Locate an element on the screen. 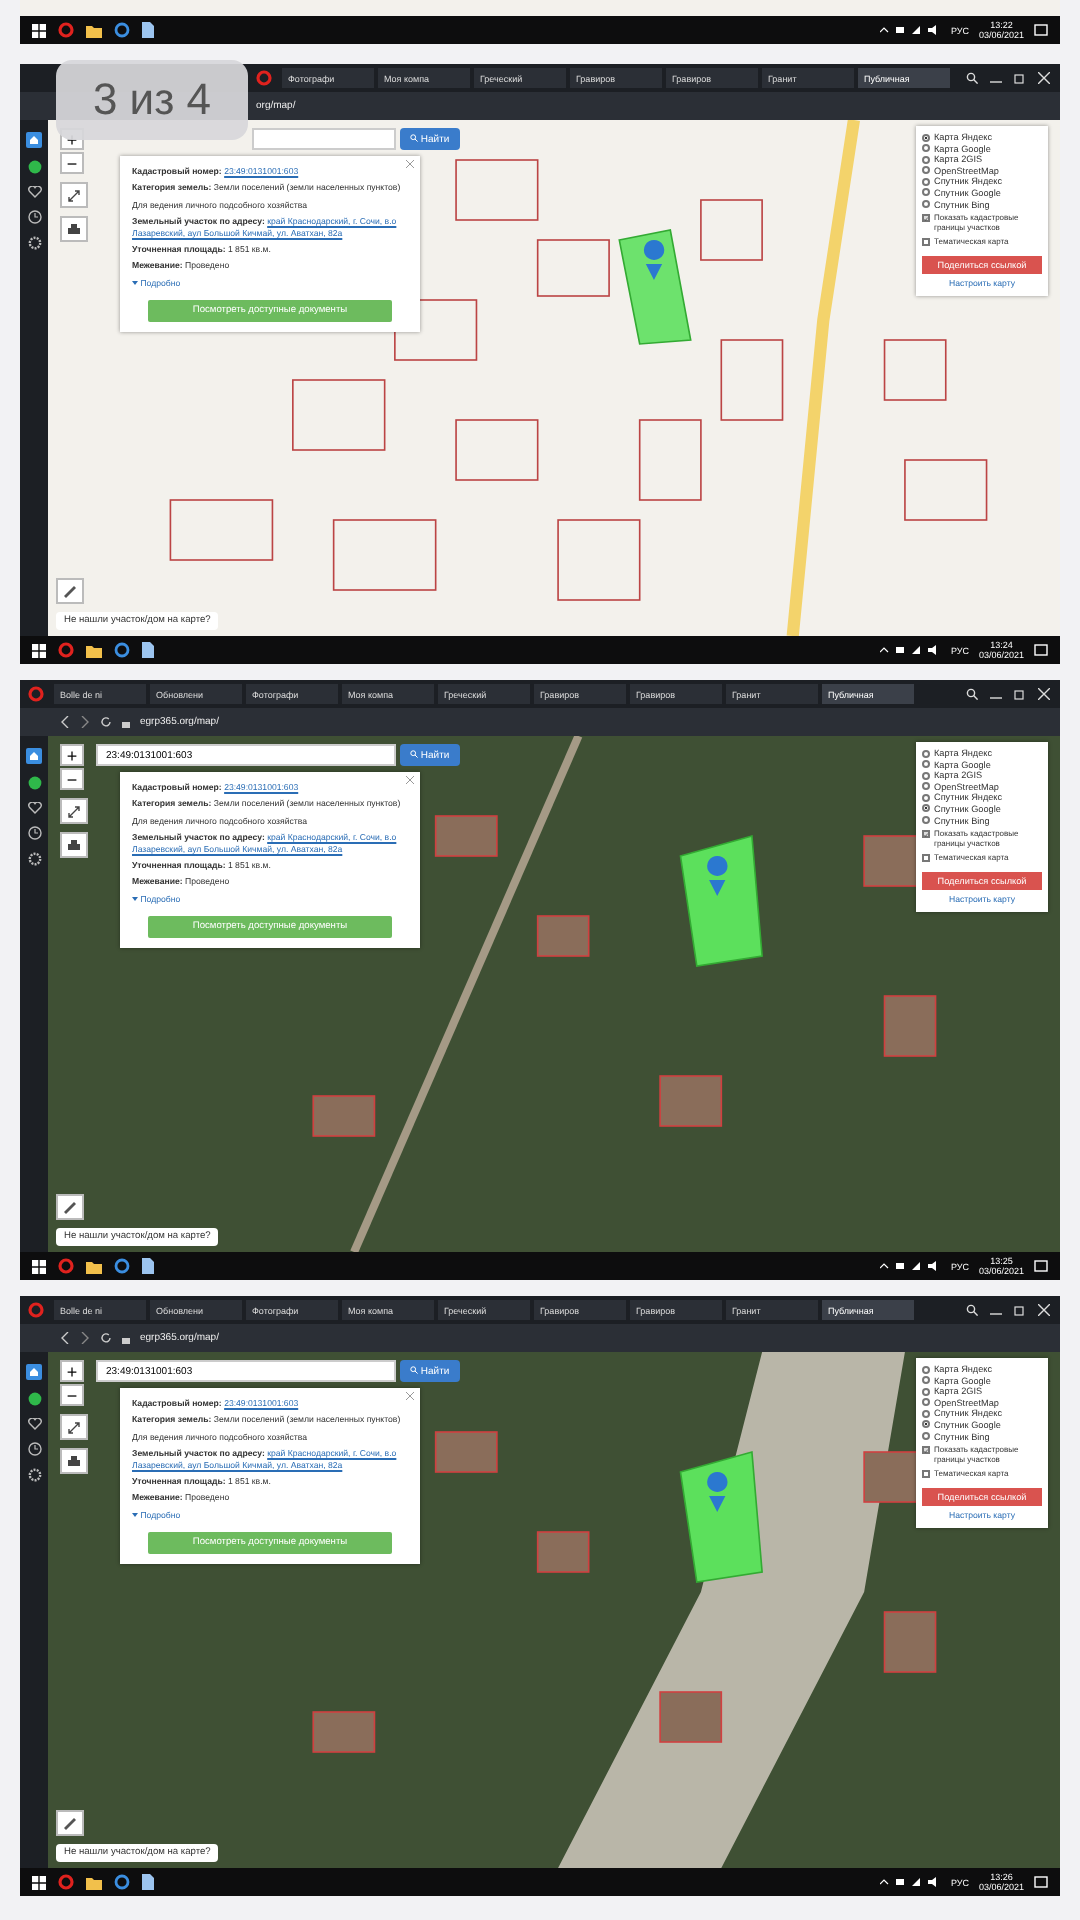 The image size is (1080, 1920). search-field is located at coordinates (324, 139).